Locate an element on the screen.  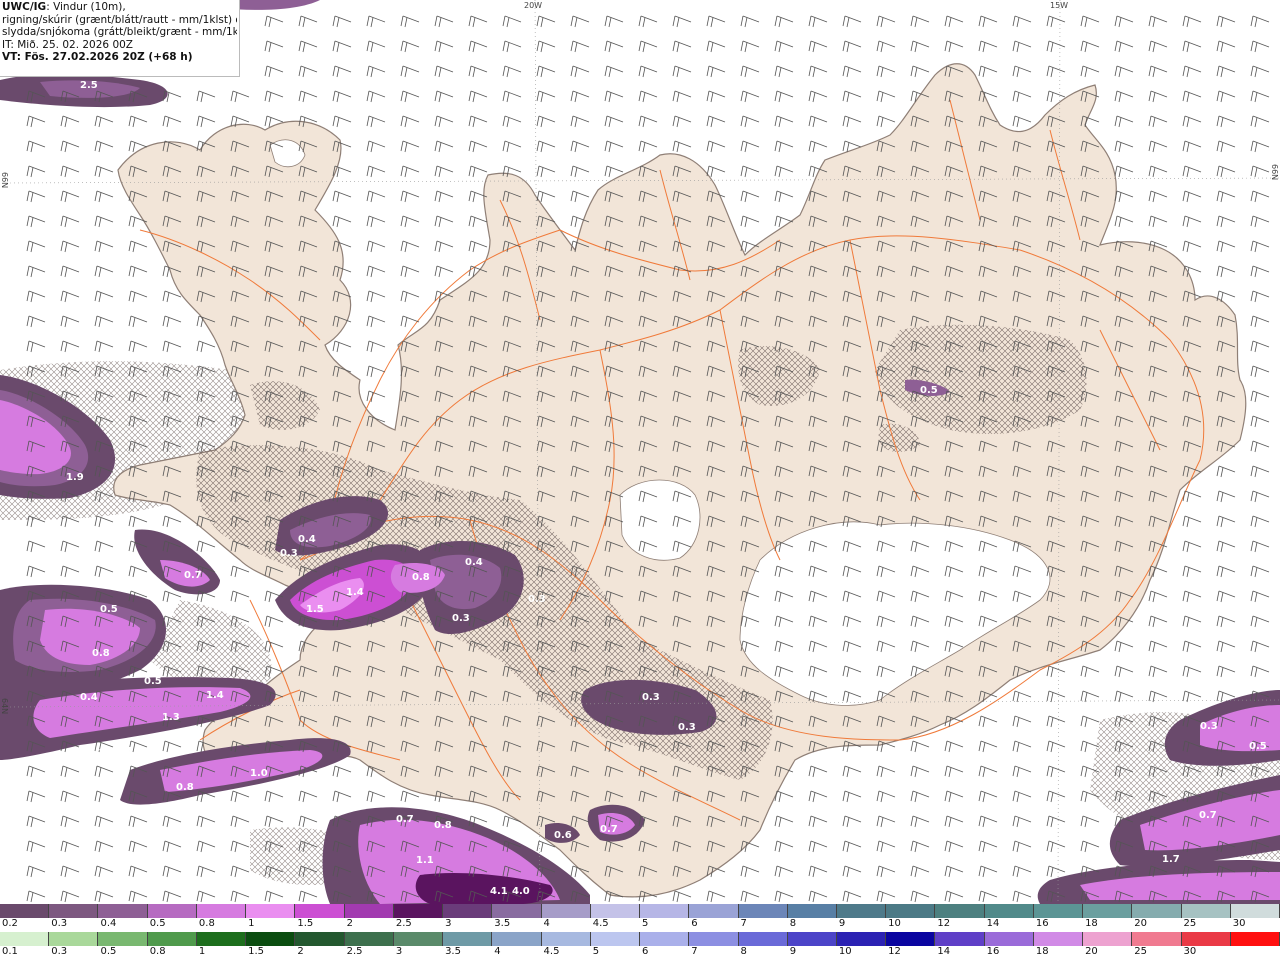
header-line1: : Vindur (10m), is located at coordinates (86, 7).